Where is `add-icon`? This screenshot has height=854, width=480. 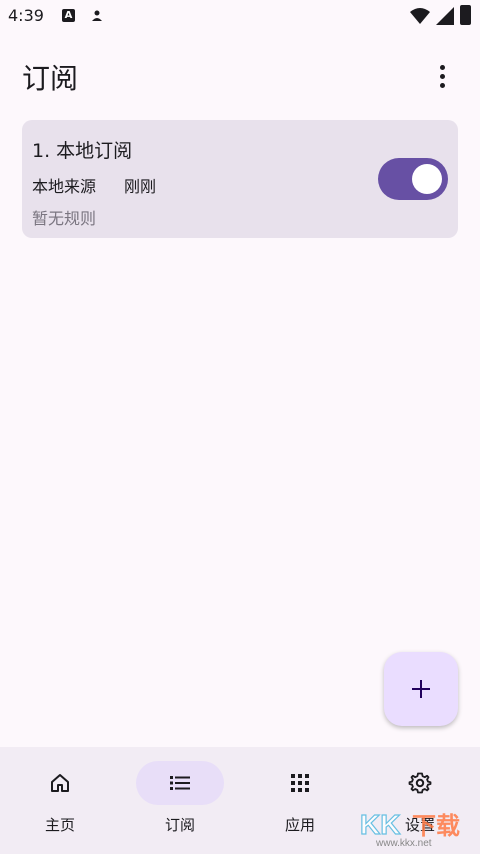 add-icon is located at coordinates (421, 689).